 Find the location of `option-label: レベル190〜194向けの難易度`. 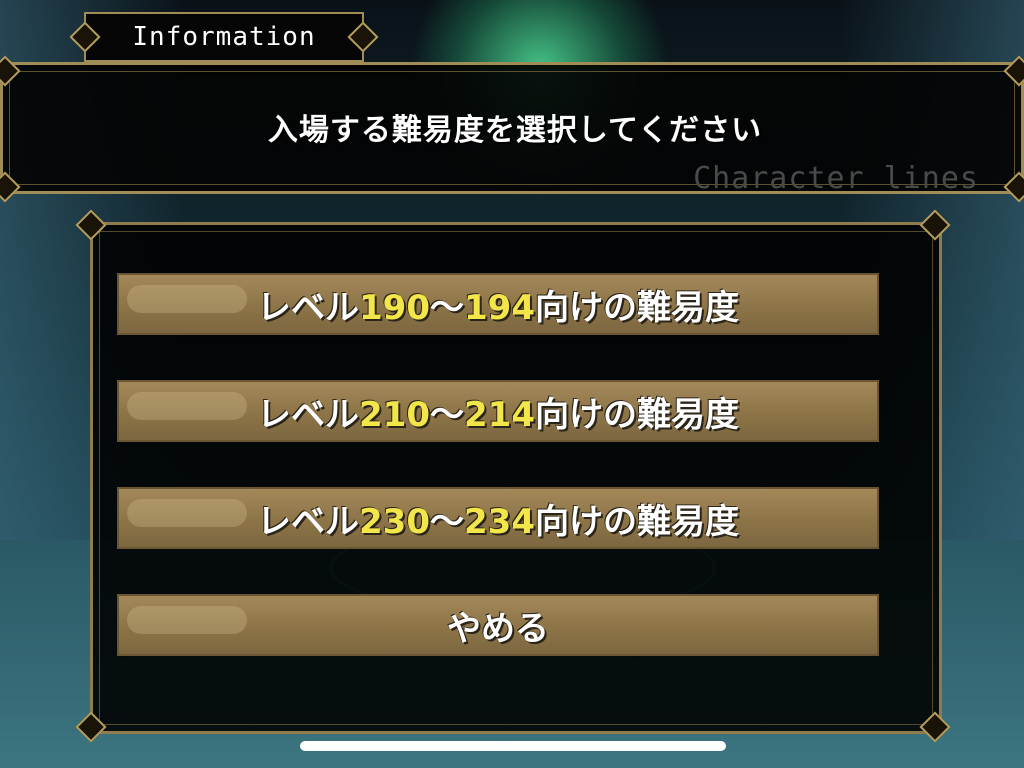

option-label: レベル190〜194向けの難易度 is located at coordinates (498, 307).